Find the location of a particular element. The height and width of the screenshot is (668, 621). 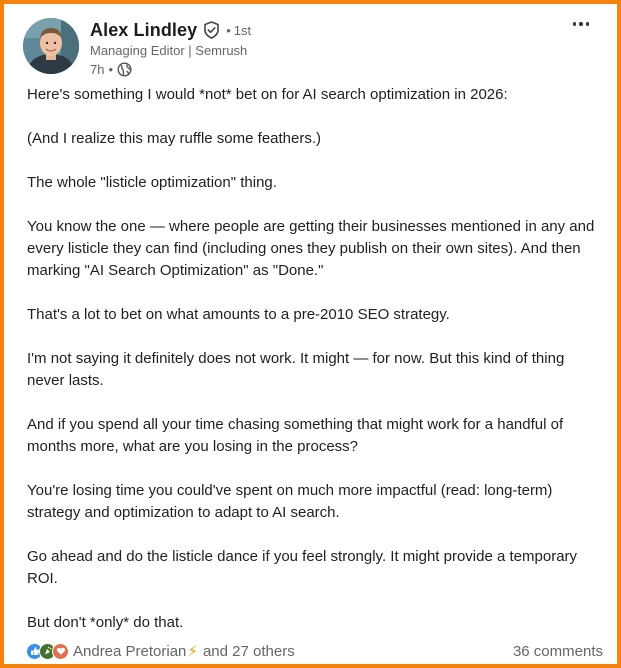

lightning-icon: ⚡ is located at coordinates (192, 651).